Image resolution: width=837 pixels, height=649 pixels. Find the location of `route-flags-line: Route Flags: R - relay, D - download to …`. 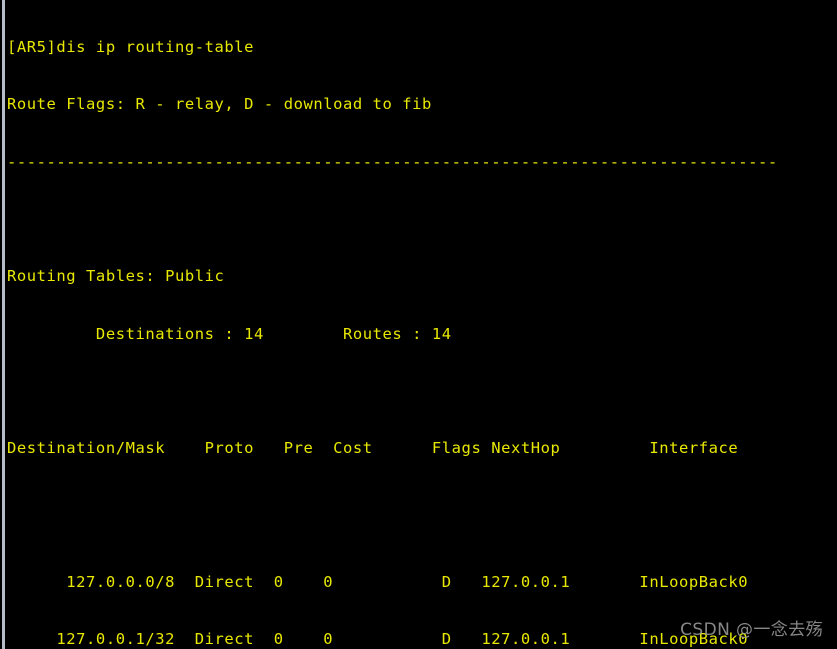

route-flags-line: Route Flags: R - relay, D - download to … is located at coordinates (219, 104).